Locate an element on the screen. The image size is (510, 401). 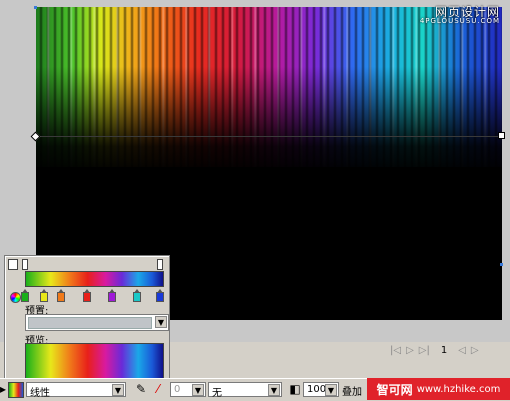
panel-menu-icon is located at coordinates (13, 264).